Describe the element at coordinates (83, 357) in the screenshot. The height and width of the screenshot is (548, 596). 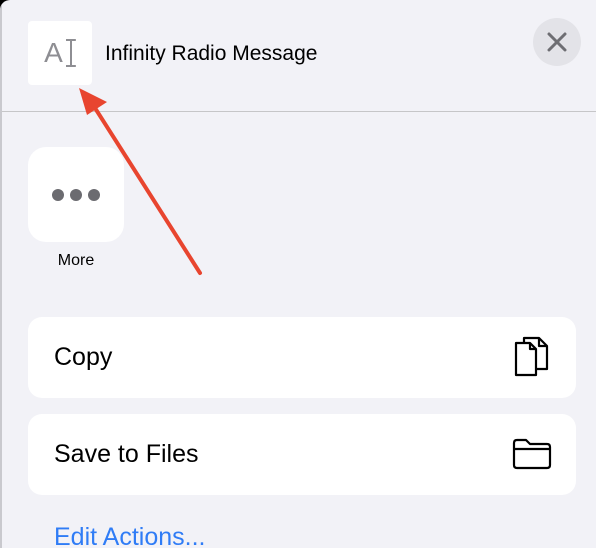
I see `copy-action-label: Copy` at that location.